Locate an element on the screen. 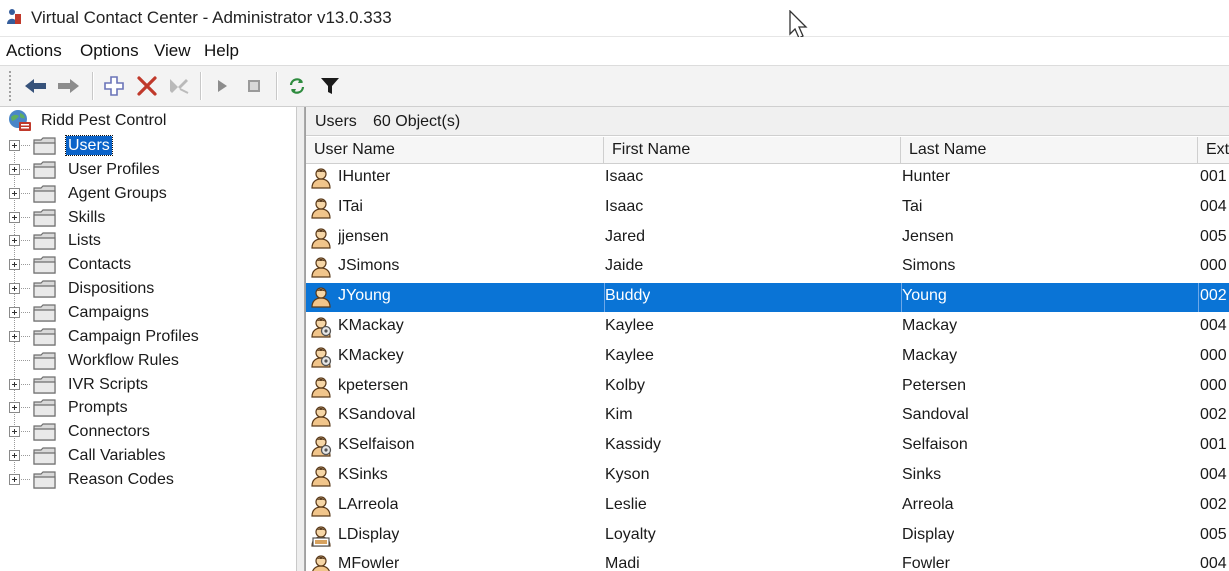  play-button is located at coordinates (222, 86).